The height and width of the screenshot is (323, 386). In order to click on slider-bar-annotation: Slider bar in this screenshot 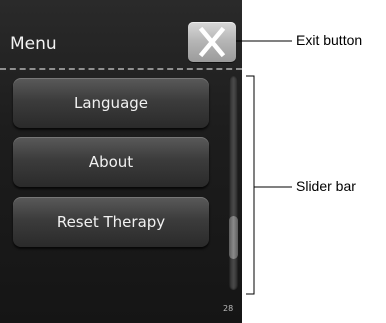, I will do `click(326, 186)`.